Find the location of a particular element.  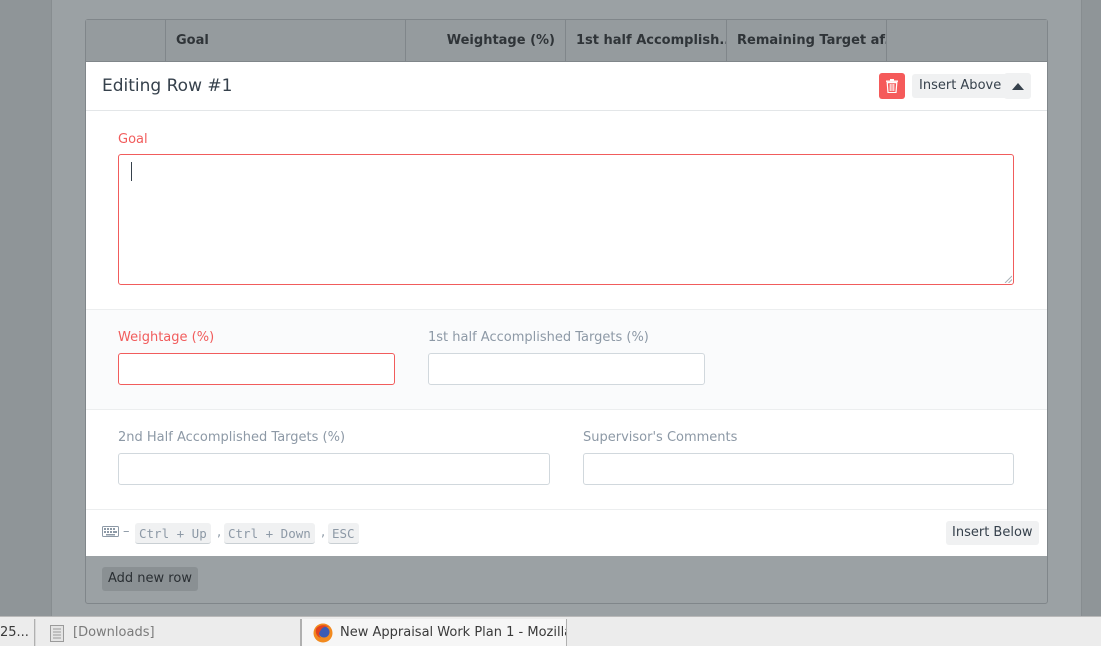

text-cursor is located at coordinates (131, 171).